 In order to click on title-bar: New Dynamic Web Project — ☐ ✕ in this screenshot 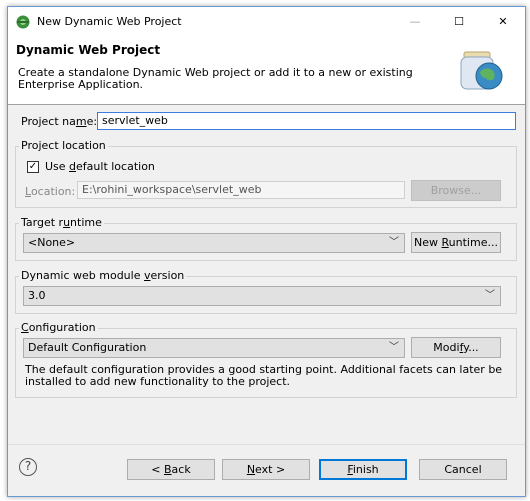, I will do `click(266, 22)`.